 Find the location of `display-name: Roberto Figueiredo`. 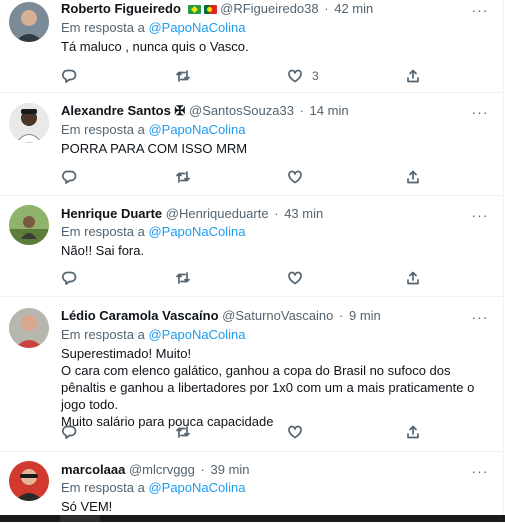

display-name: Roberto Figueiredo is located at coordinates (121, 8).